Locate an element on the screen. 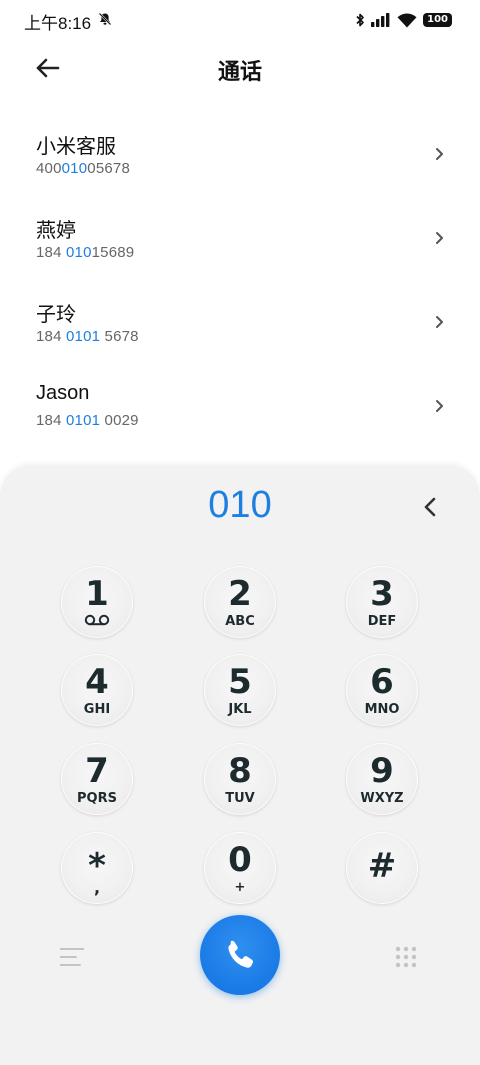 The height and width of the screenshot is (1065, 480). status-bar: 上午8:16 100 is located at coordinates (240, 20).